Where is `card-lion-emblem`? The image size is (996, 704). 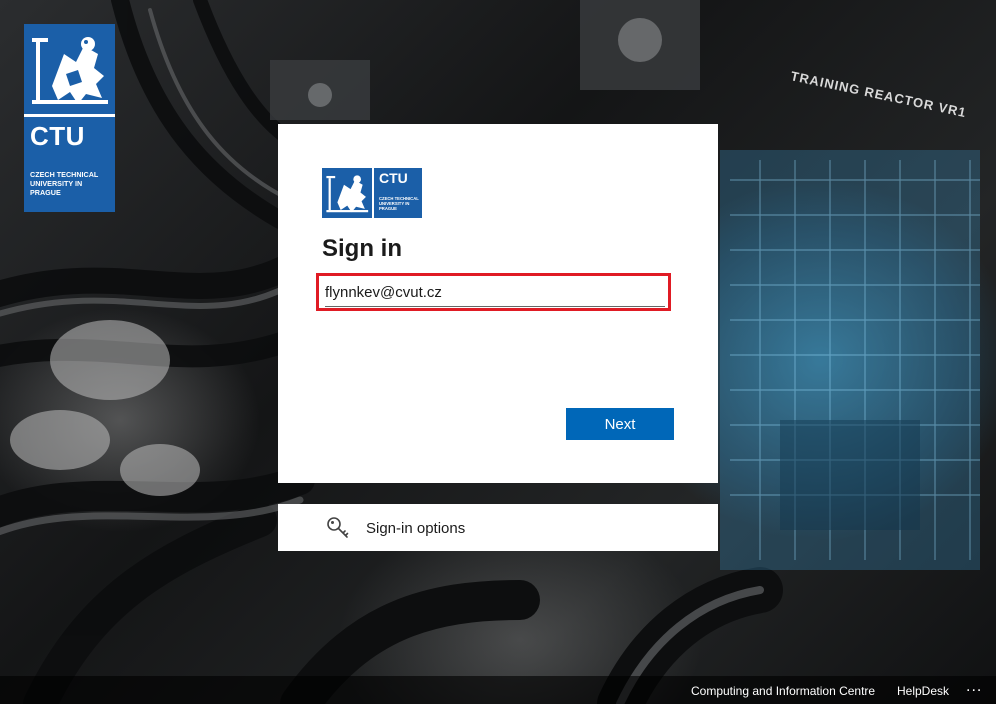 card-lion-emblem is located at coordinates (347, 193).